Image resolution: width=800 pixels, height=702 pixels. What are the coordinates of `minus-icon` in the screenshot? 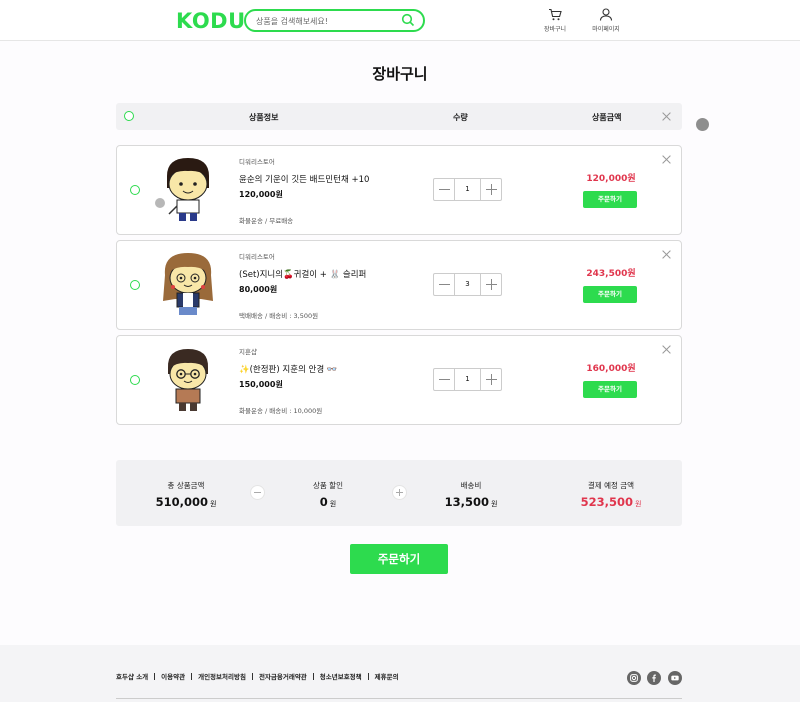 It's located at (257, 492).